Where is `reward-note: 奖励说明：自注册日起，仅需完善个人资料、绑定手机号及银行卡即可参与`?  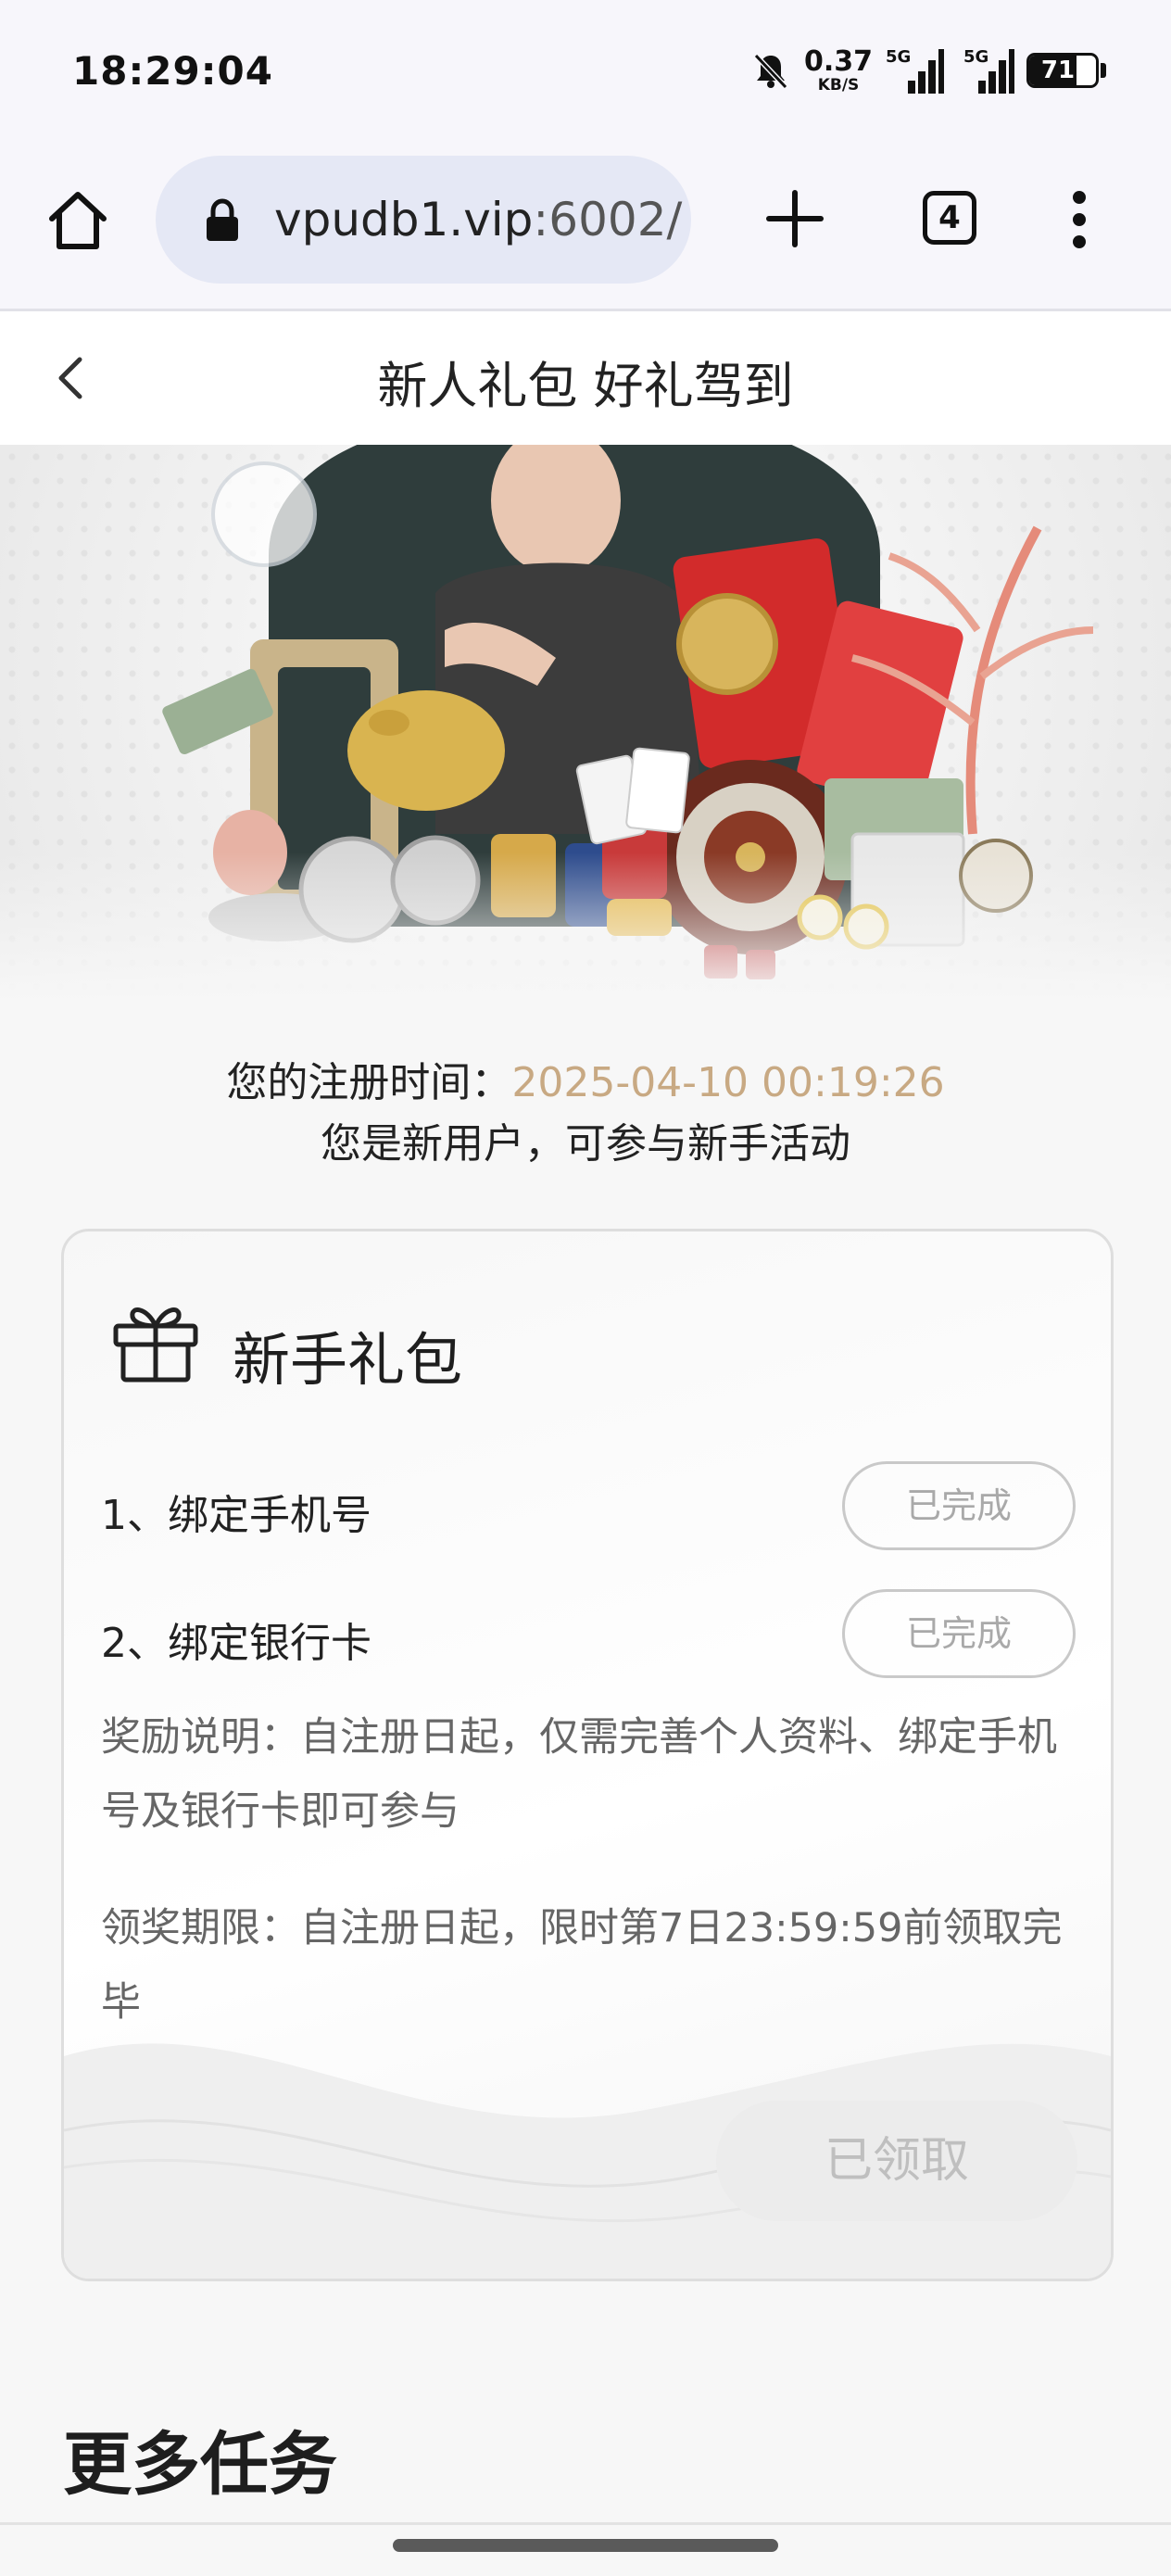
reward-note: 奖励说明：自注册日起，仅需完善个人资料、绑定手机号及银行卡即可参与 is located at coordinates (579, 1774).